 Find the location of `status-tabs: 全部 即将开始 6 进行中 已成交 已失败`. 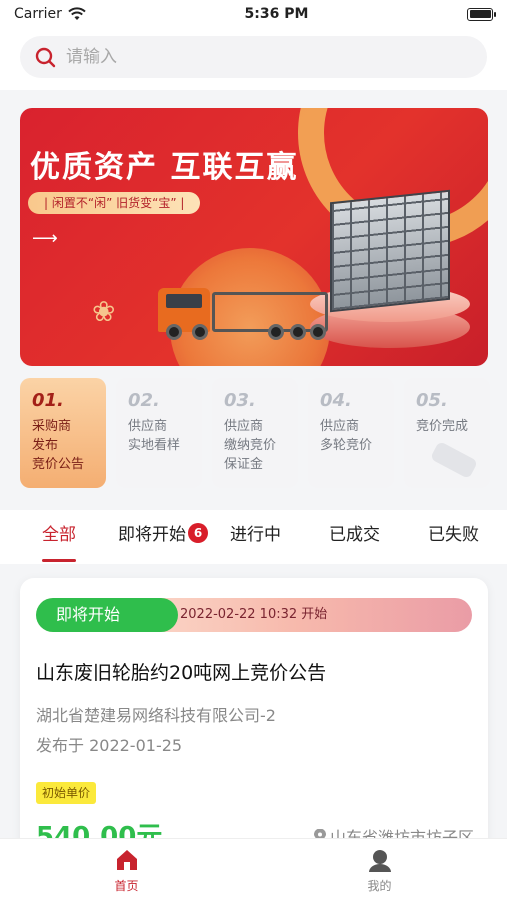

status-tabs: 全部 即将开始 6 进行中 已成交 已失败 is located at coordinates (253, 537).